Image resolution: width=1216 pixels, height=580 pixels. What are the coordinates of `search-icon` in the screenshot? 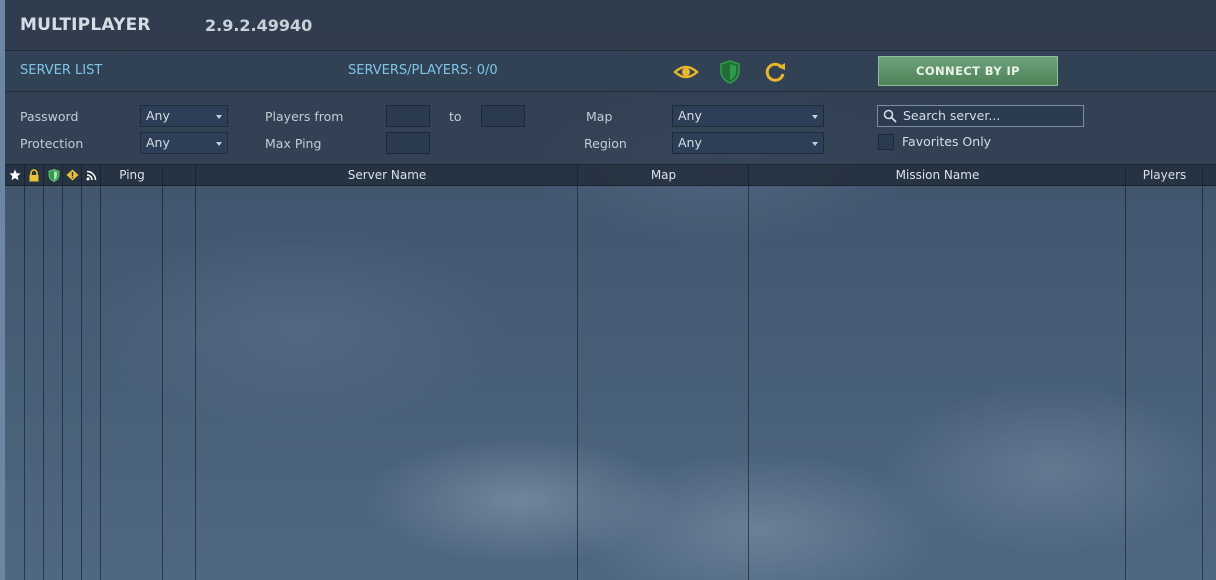 It's located at (890, 116).